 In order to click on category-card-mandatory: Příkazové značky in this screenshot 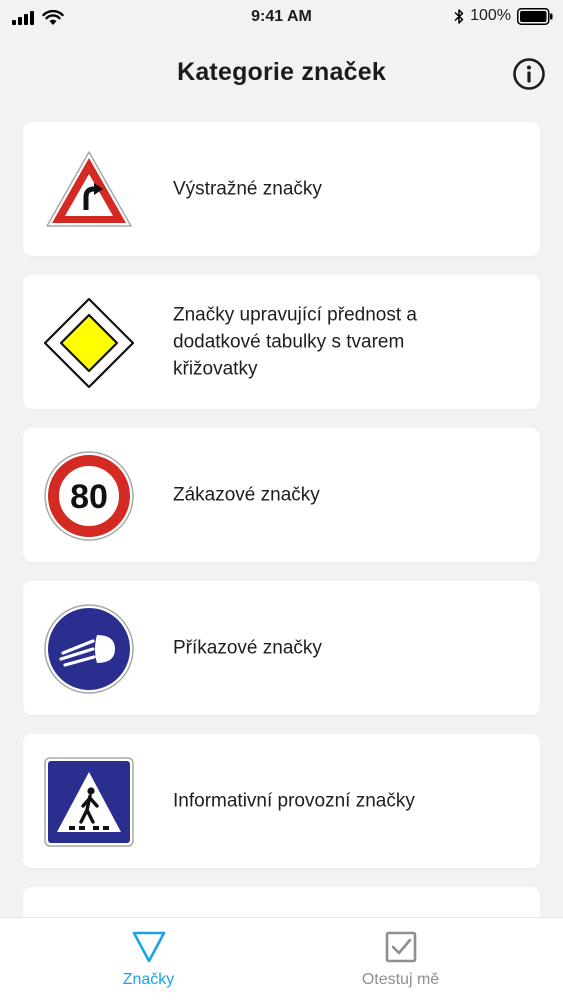, I will do `click(281, 648)`.